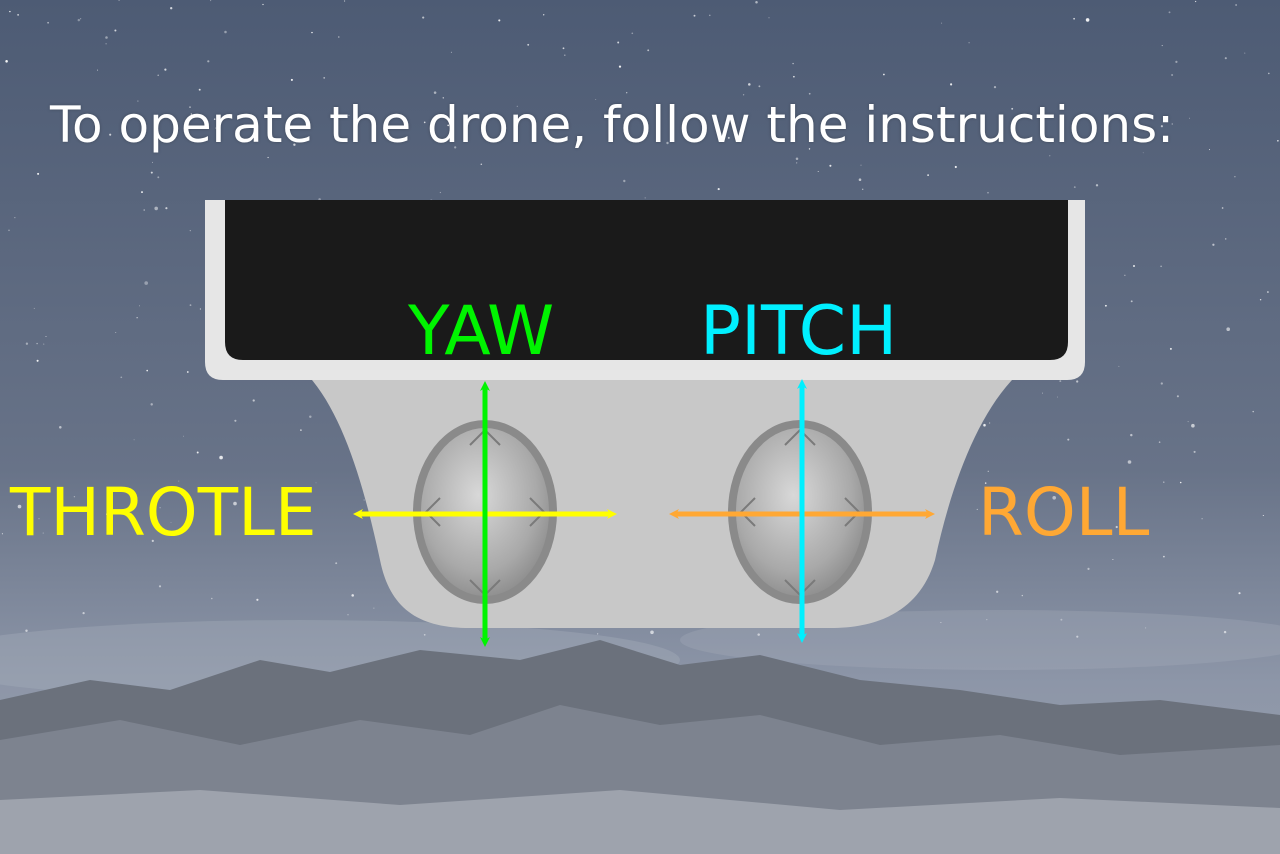  Describe the element at coordinates (163, 512) in the screenshot. I see `throttle-label: THROTLE` at that location.